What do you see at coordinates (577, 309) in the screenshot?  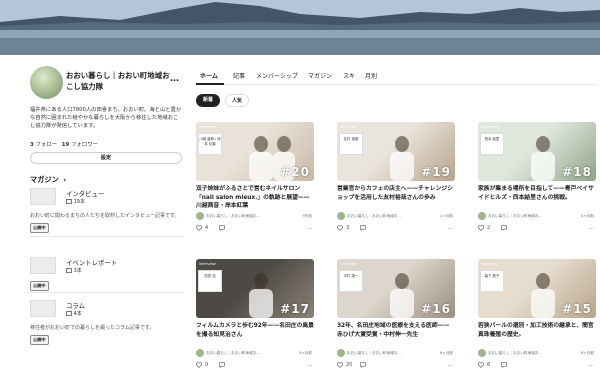 I see `issue-number: #15` at bounding box center [577, 309].